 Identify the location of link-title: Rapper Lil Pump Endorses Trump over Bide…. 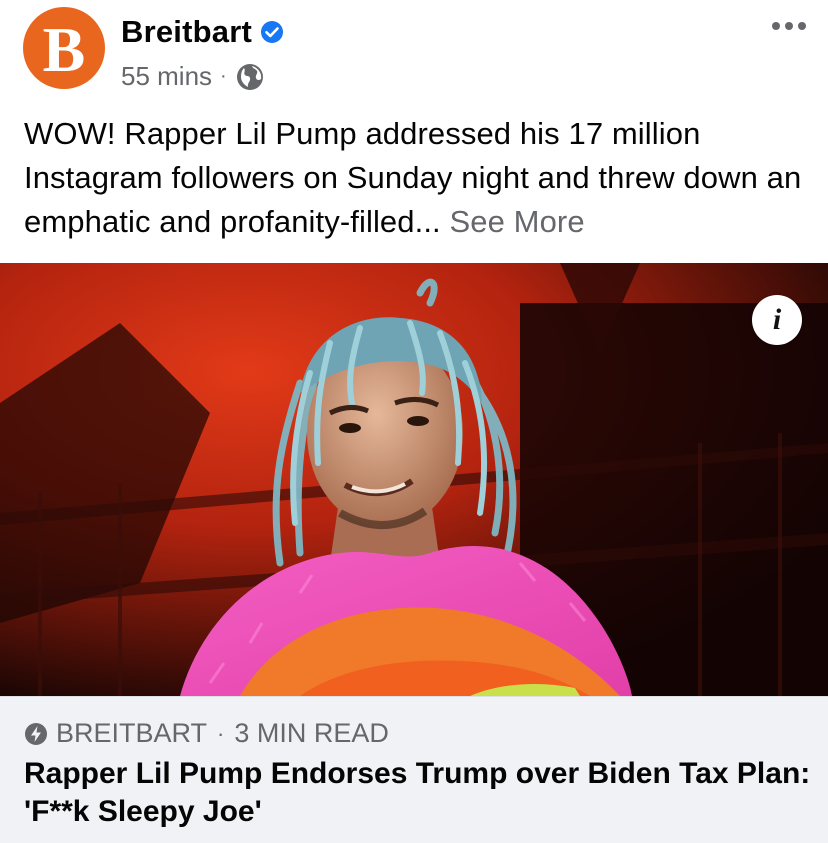
(419, 793).